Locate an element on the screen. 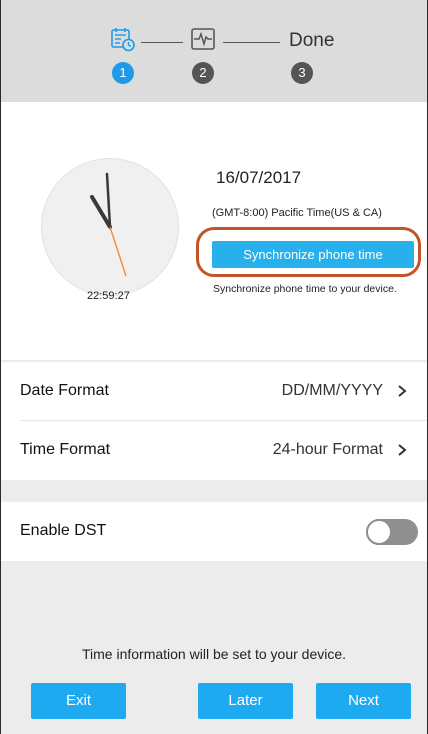 This screenshot has height=734, width=428. step-3-badge: 3 is located at coordinates (302, 73).